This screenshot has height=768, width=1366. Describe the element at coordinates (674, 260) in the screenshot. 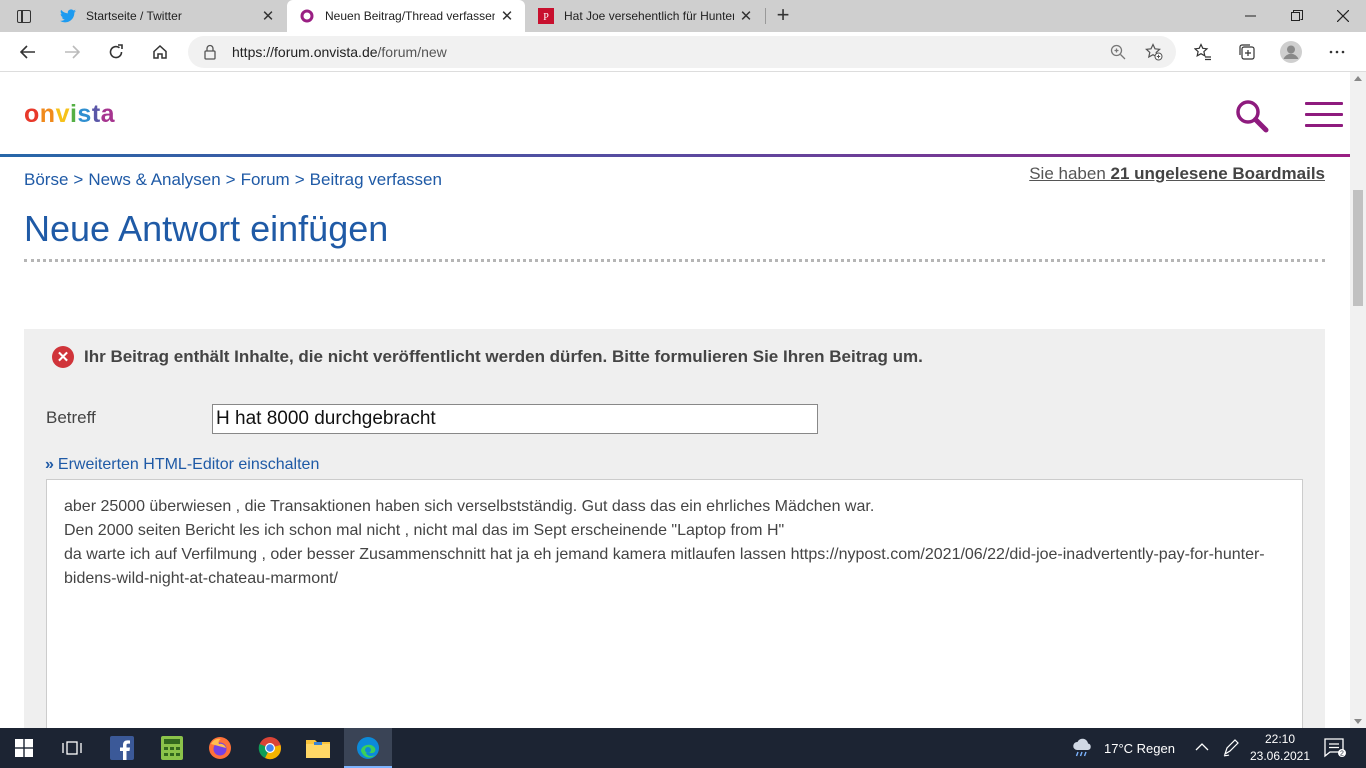

I see `title-divider` at that location.